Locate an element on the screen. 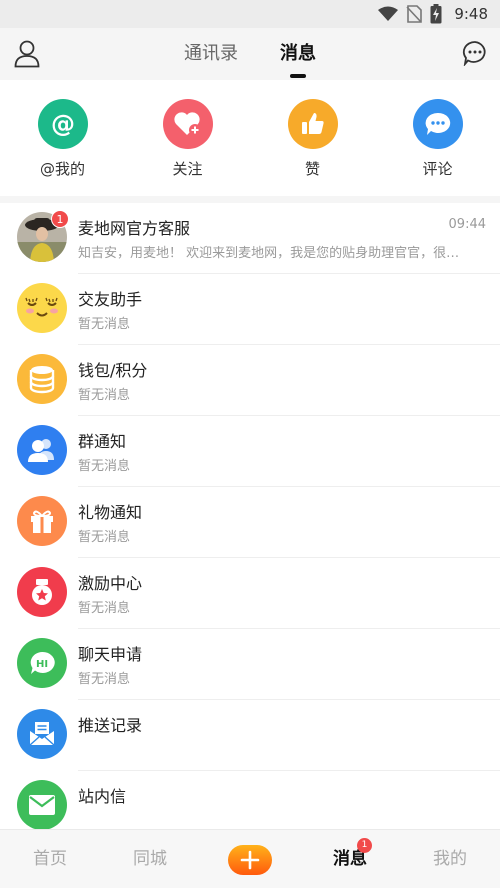  quick-action-mentions: @ @我的 is located at coordinates (62, 138).